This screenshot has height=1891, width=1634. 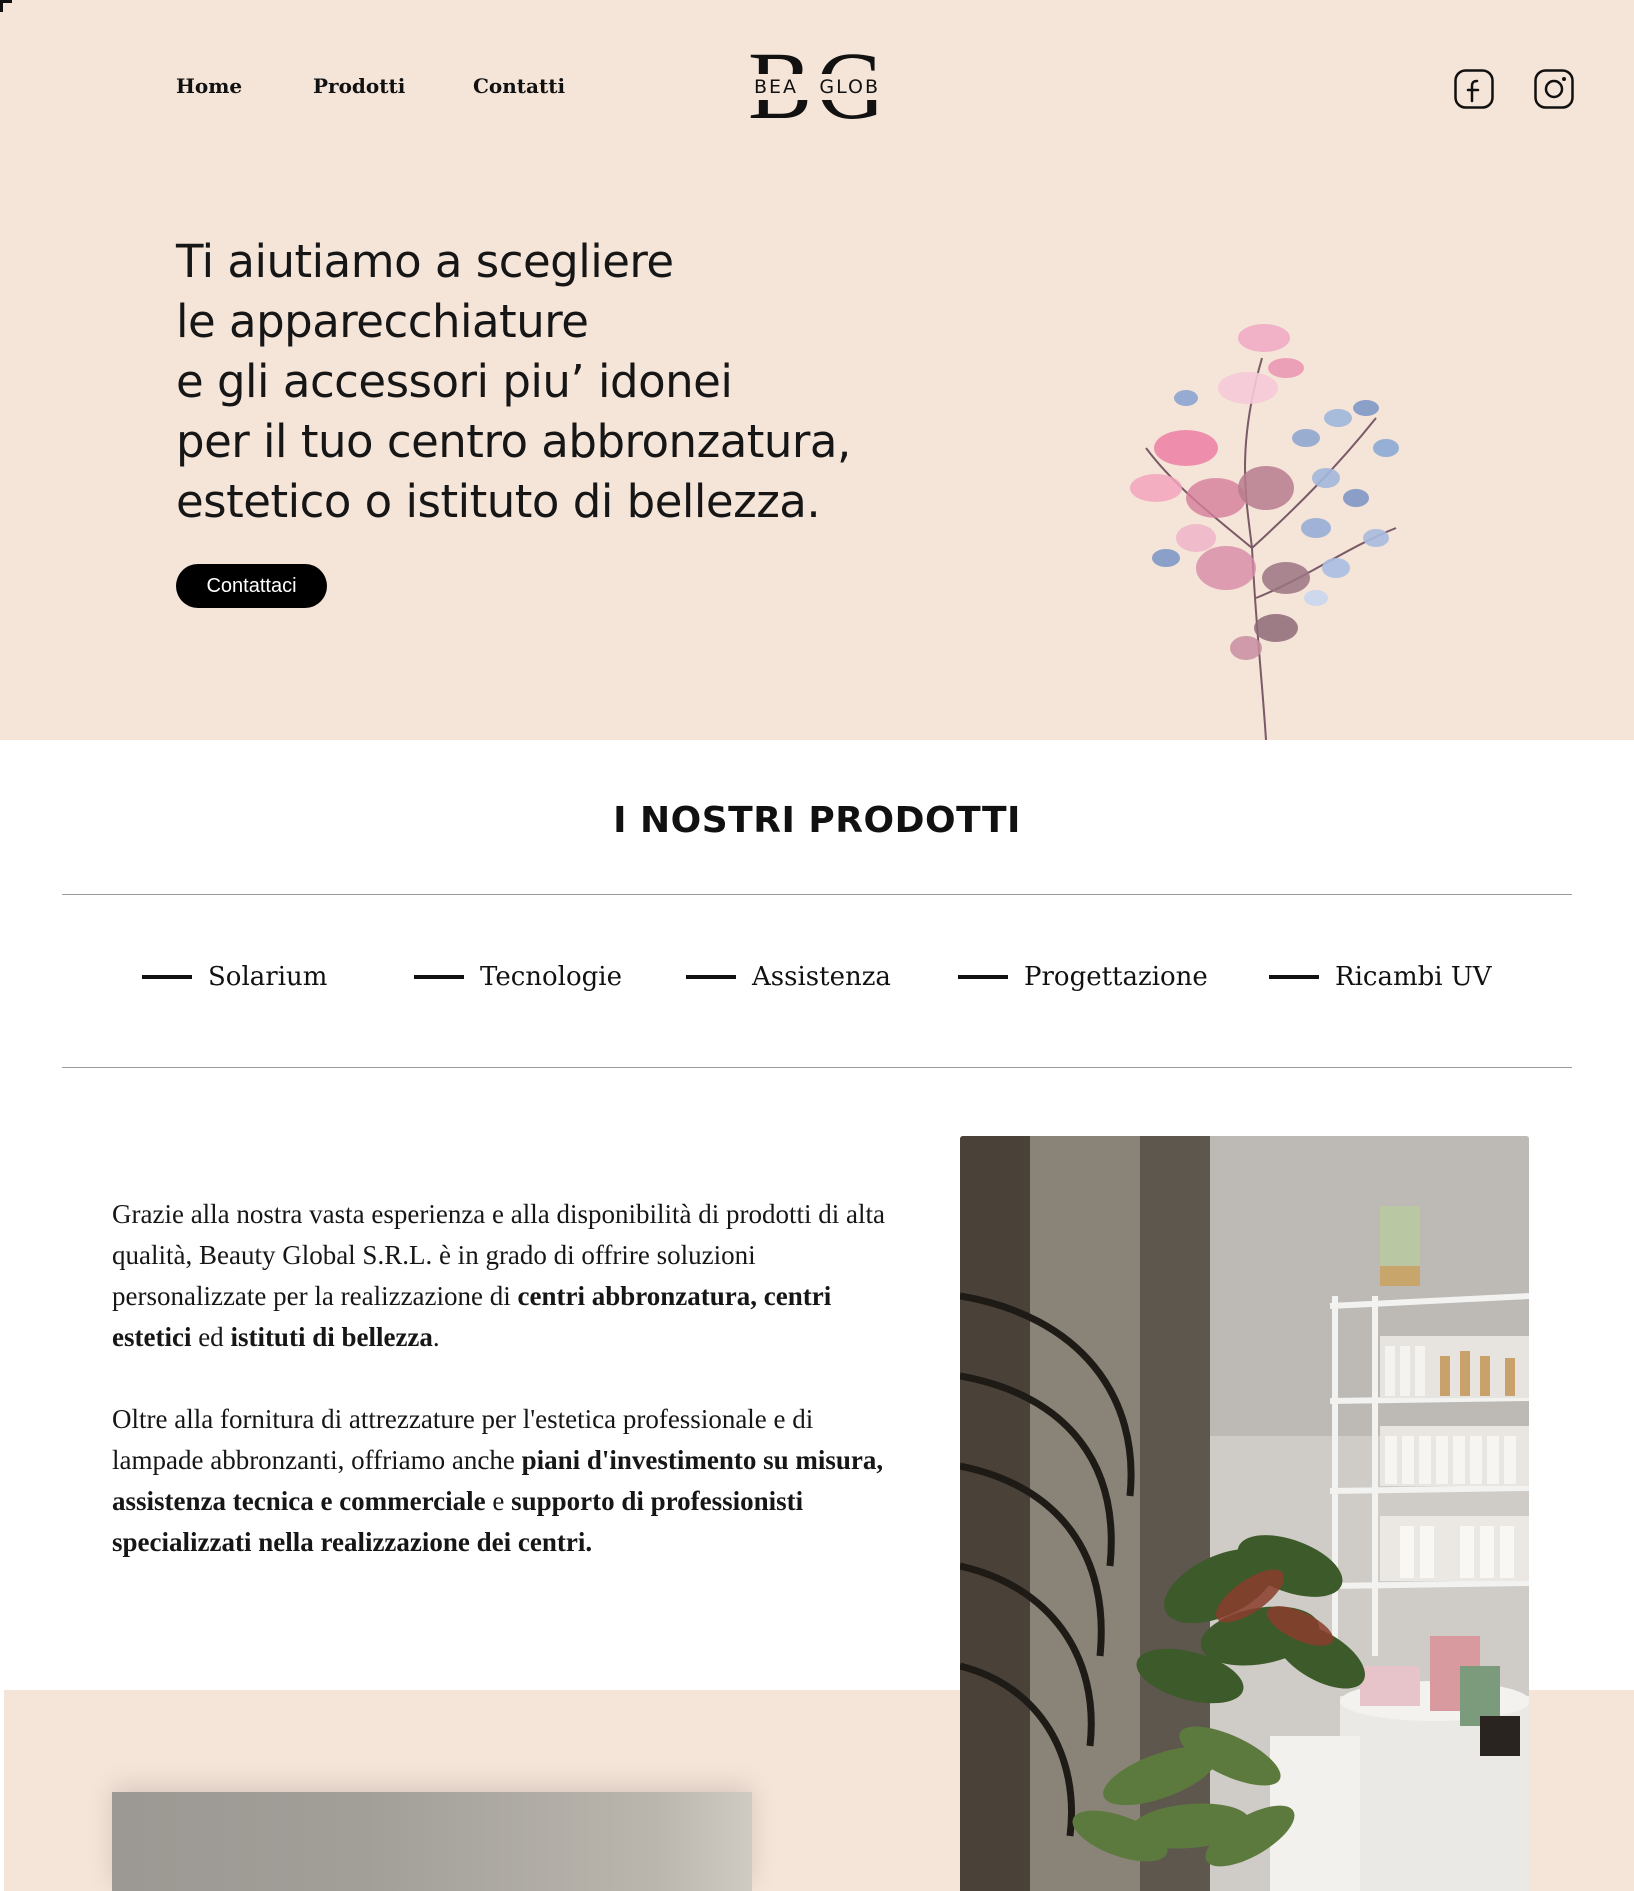 What do you see at coordinates (776, 87) in the screenshot?
I see `logo-word-left: BEA` at bounding box center [776, 87].